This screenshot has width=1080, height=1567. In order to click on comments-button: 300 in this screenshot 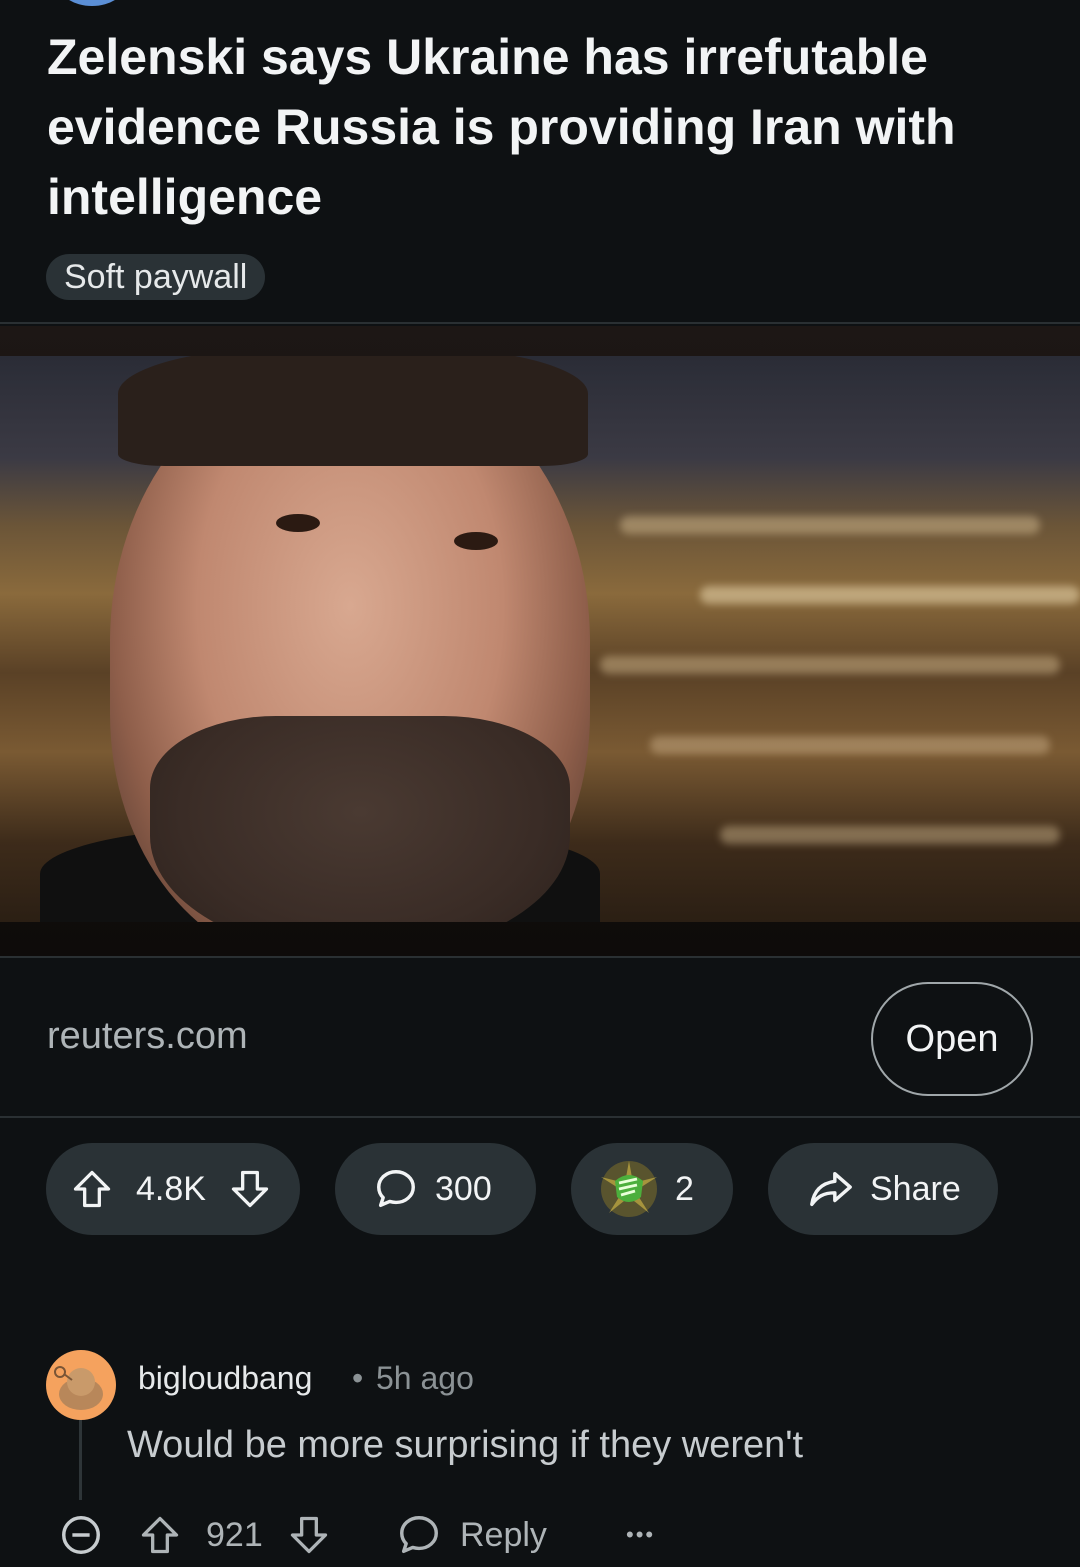, I will do `click(435, 1189)`.